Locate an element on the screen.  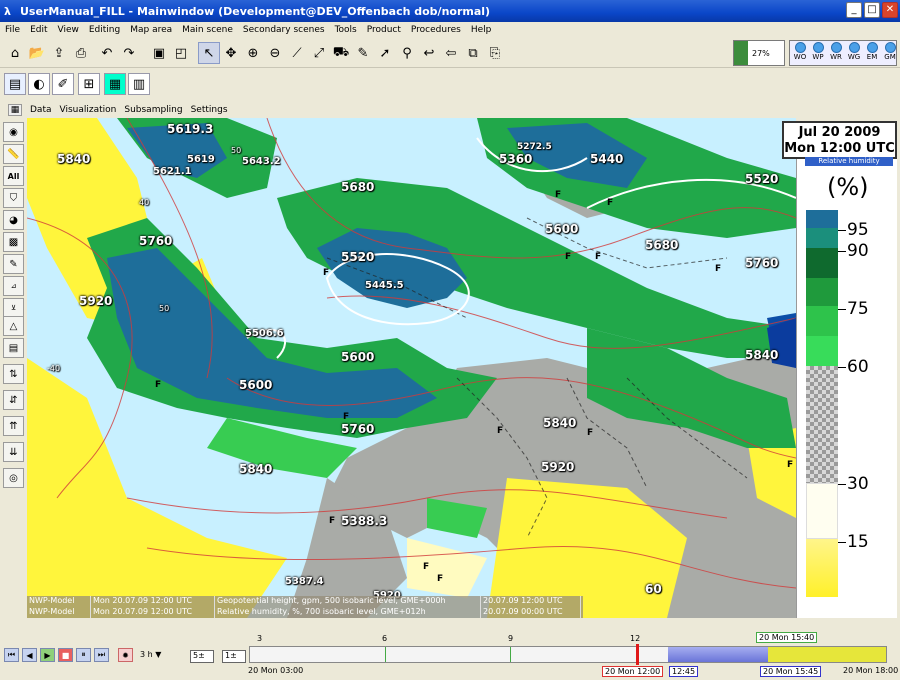
contour-label: 5920 is located at coordinates (96, 301).